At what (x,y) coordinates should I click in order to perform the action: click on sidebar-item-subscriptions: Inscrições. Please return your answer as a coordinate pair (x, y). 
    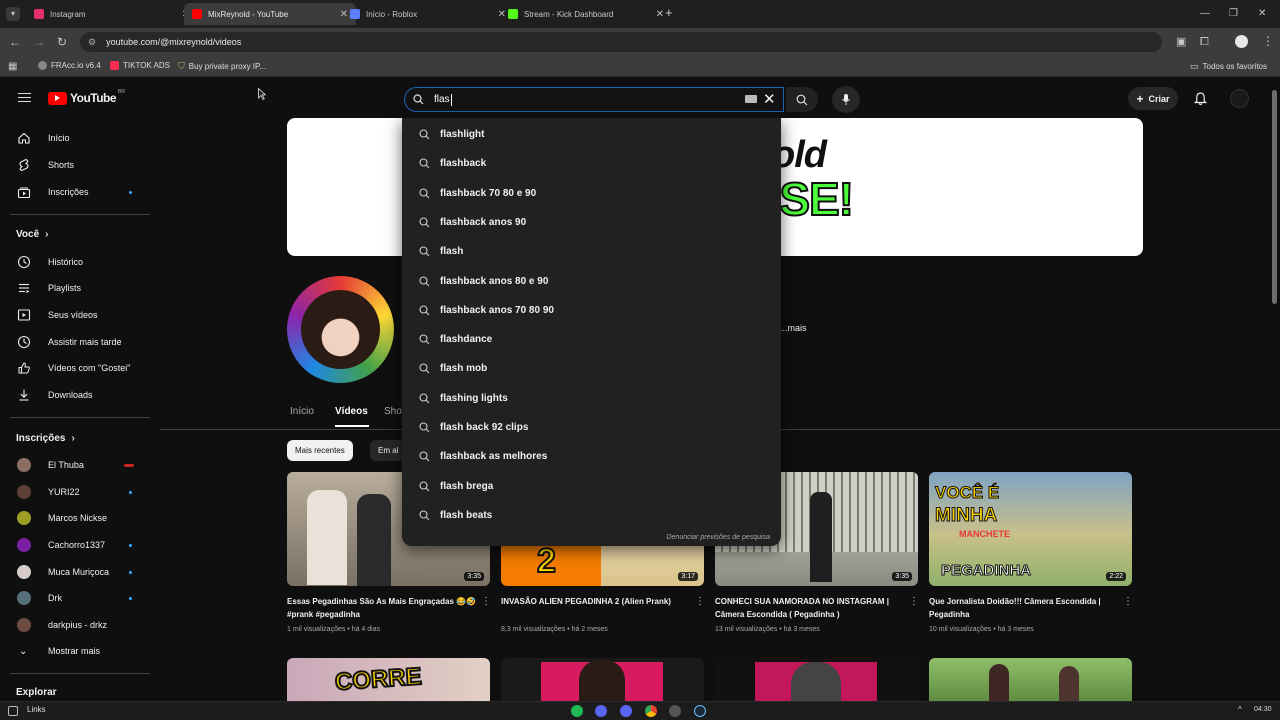
    Looking at the image, I should click on (75, 192).